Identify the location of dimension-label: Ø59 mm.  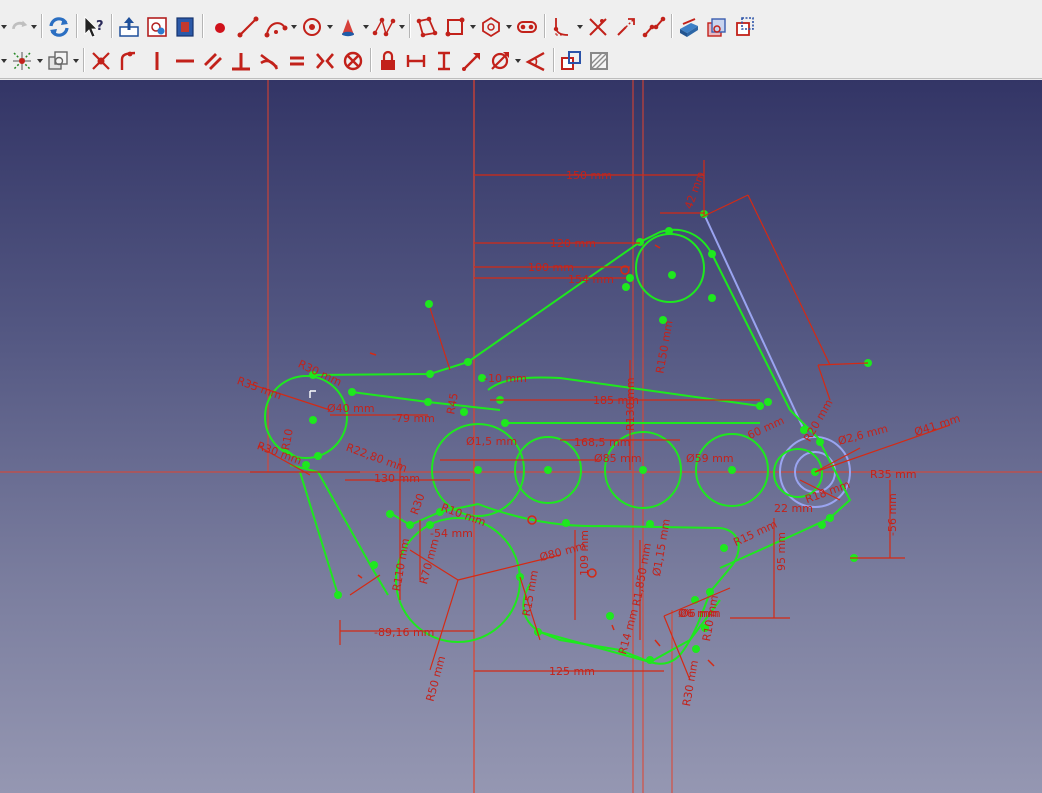
(710, 458).